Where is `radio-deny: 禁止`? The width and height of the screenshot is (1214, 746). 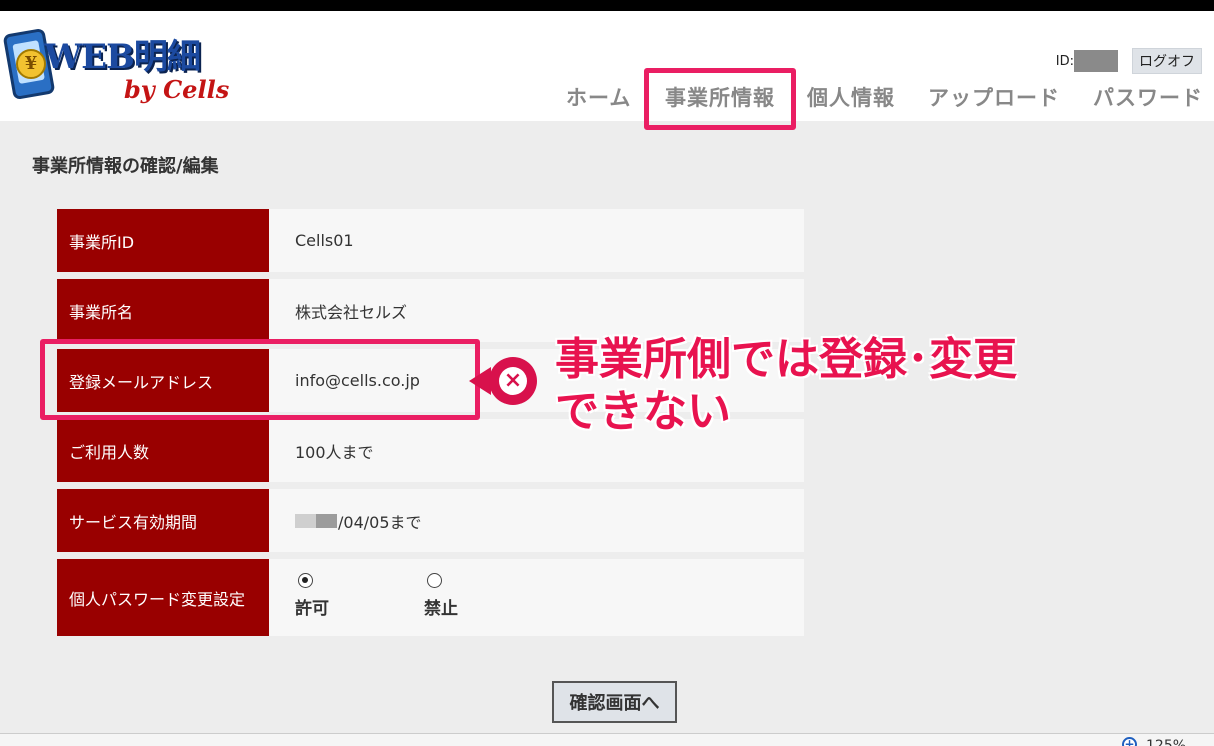 radio-deny: 禁止 is located at coordinates (441, 596).